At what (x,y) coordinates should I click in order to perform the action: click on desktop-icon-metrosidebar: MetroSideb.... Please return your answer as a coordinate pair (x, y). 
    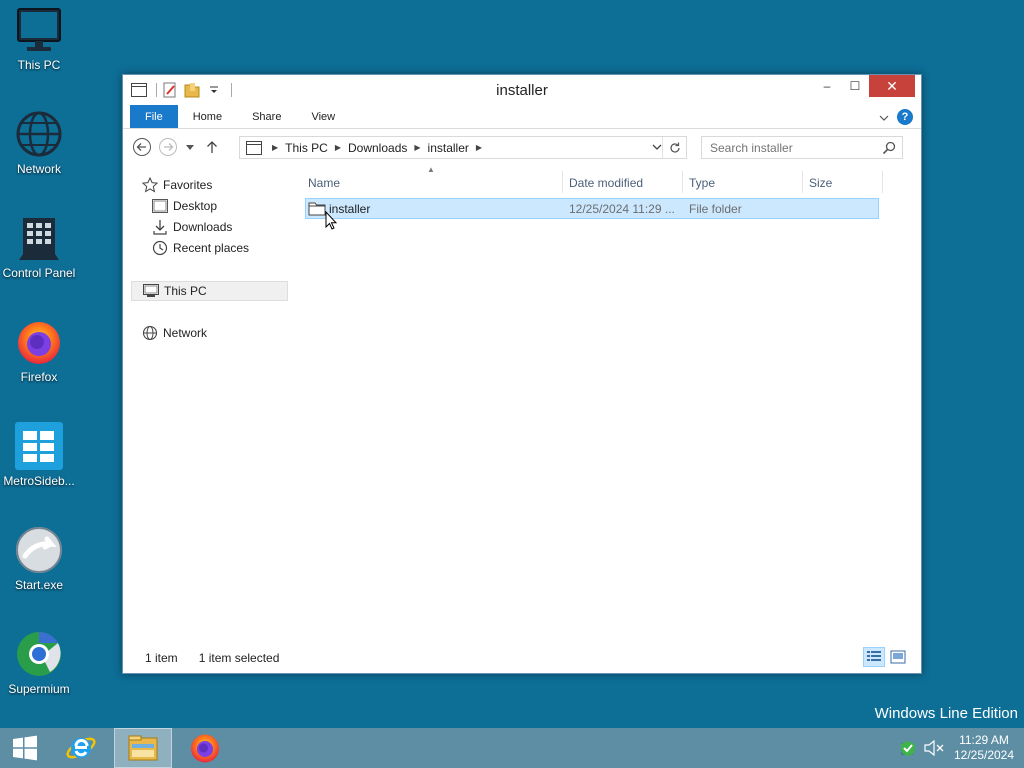
    Looking at the image, I should click on (39, 455).